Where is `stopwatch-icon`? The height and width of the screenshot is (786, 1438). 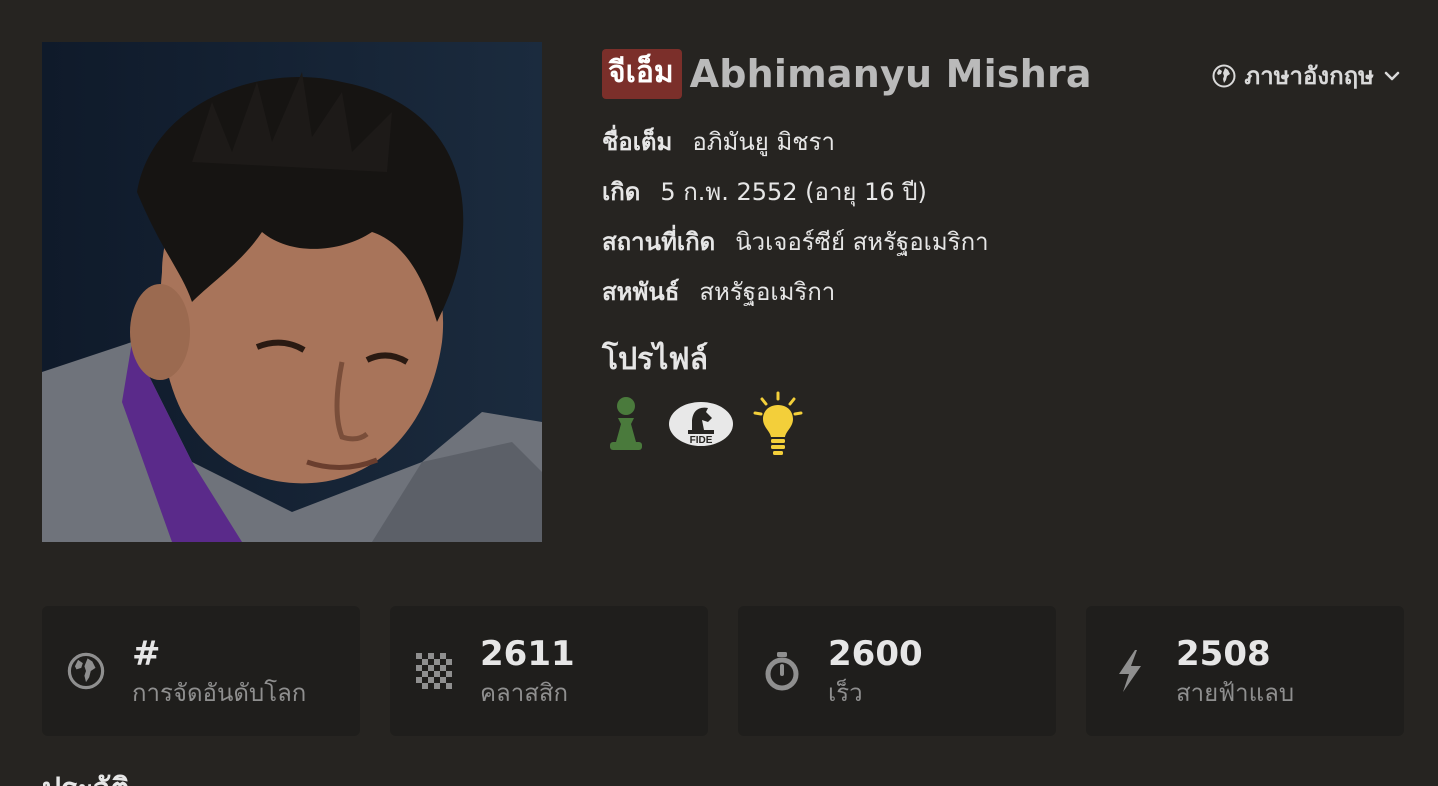
stopwatch-icon is located at coordinates (782, 671).